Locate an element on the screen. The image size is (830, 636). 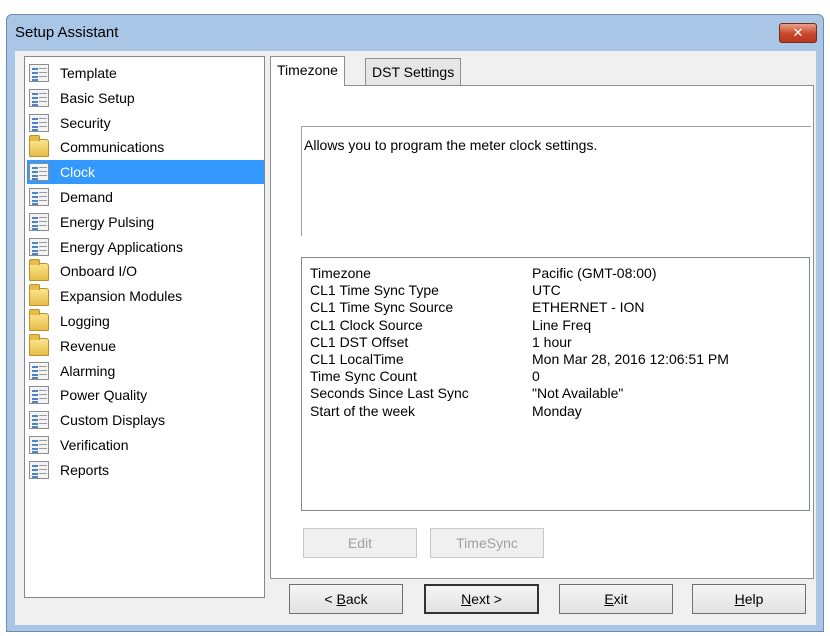
property-name: CL1 DST Offset is located at coordinates (359, 341).